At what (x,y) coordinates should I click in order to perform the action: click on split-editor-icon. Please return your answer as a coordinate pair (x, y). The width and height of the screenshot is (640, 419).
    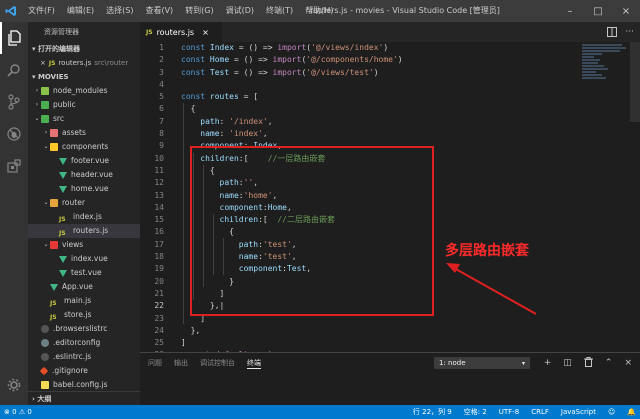
    Looking at the image, I should click on (612, 32).